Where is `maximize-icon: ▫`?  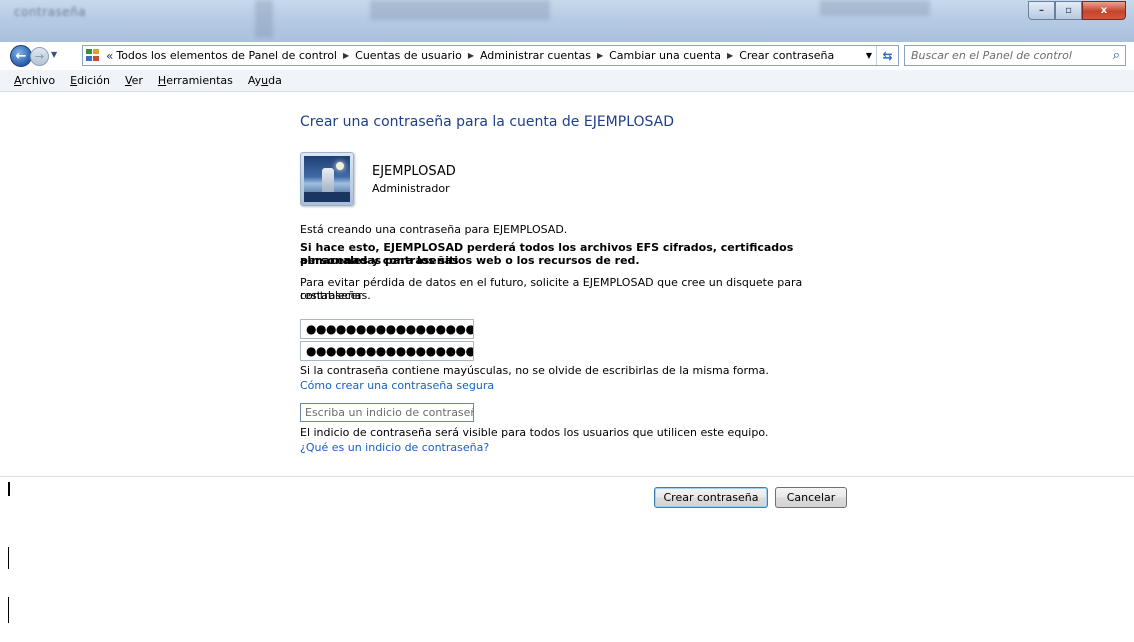
maximize-icon: ▫ is located at coordinates (1068, 10).